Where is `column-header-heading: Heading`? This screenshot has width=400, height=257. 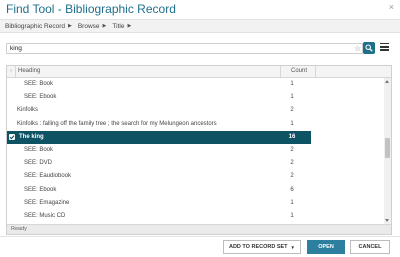 column-header-heading: Heading is located at coordinates (29, 71).